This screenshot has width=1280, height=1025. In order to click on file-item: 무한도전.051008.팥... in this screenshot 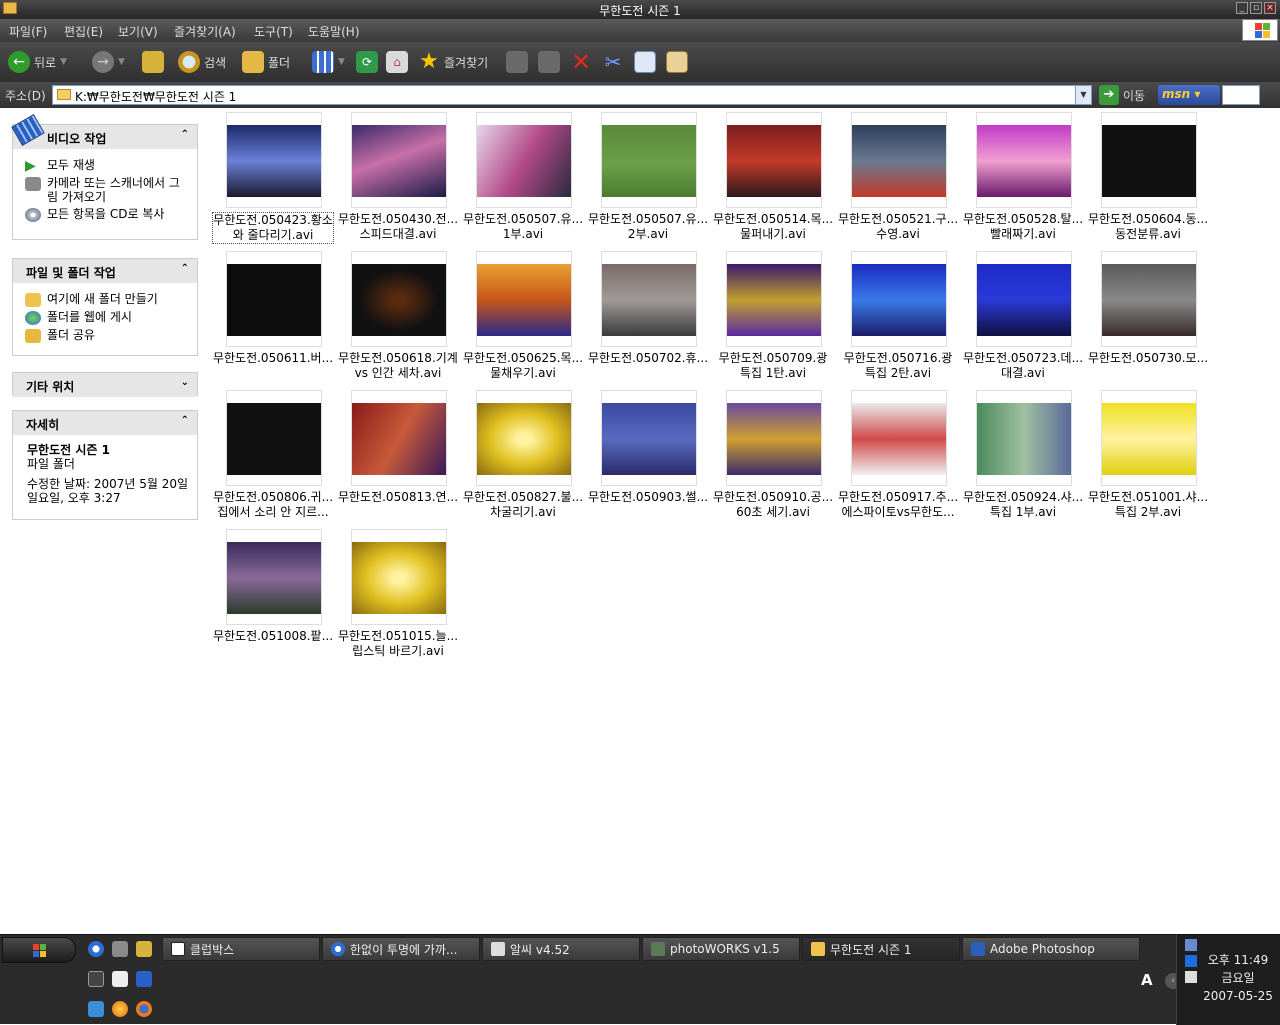, I will do `click(270, 590)`.